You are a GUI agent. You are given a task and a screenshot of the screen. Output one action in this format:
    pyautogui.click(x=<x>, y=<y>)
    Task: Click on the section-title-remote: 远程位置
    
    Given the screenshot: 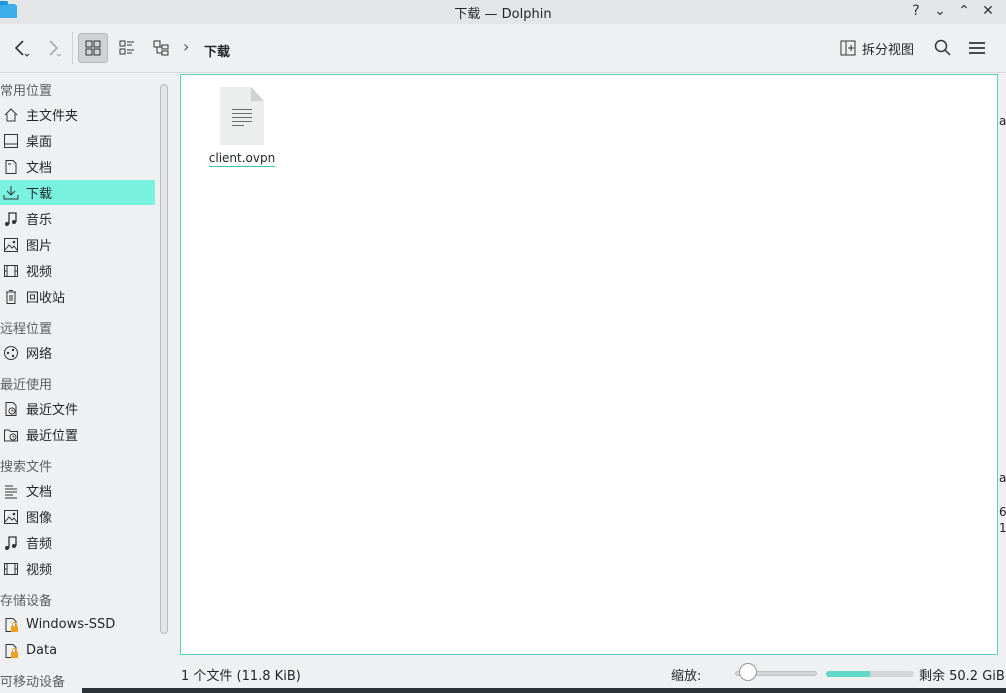 What is the action you would take?
    pyautogui.click(x=26, y=329)
    